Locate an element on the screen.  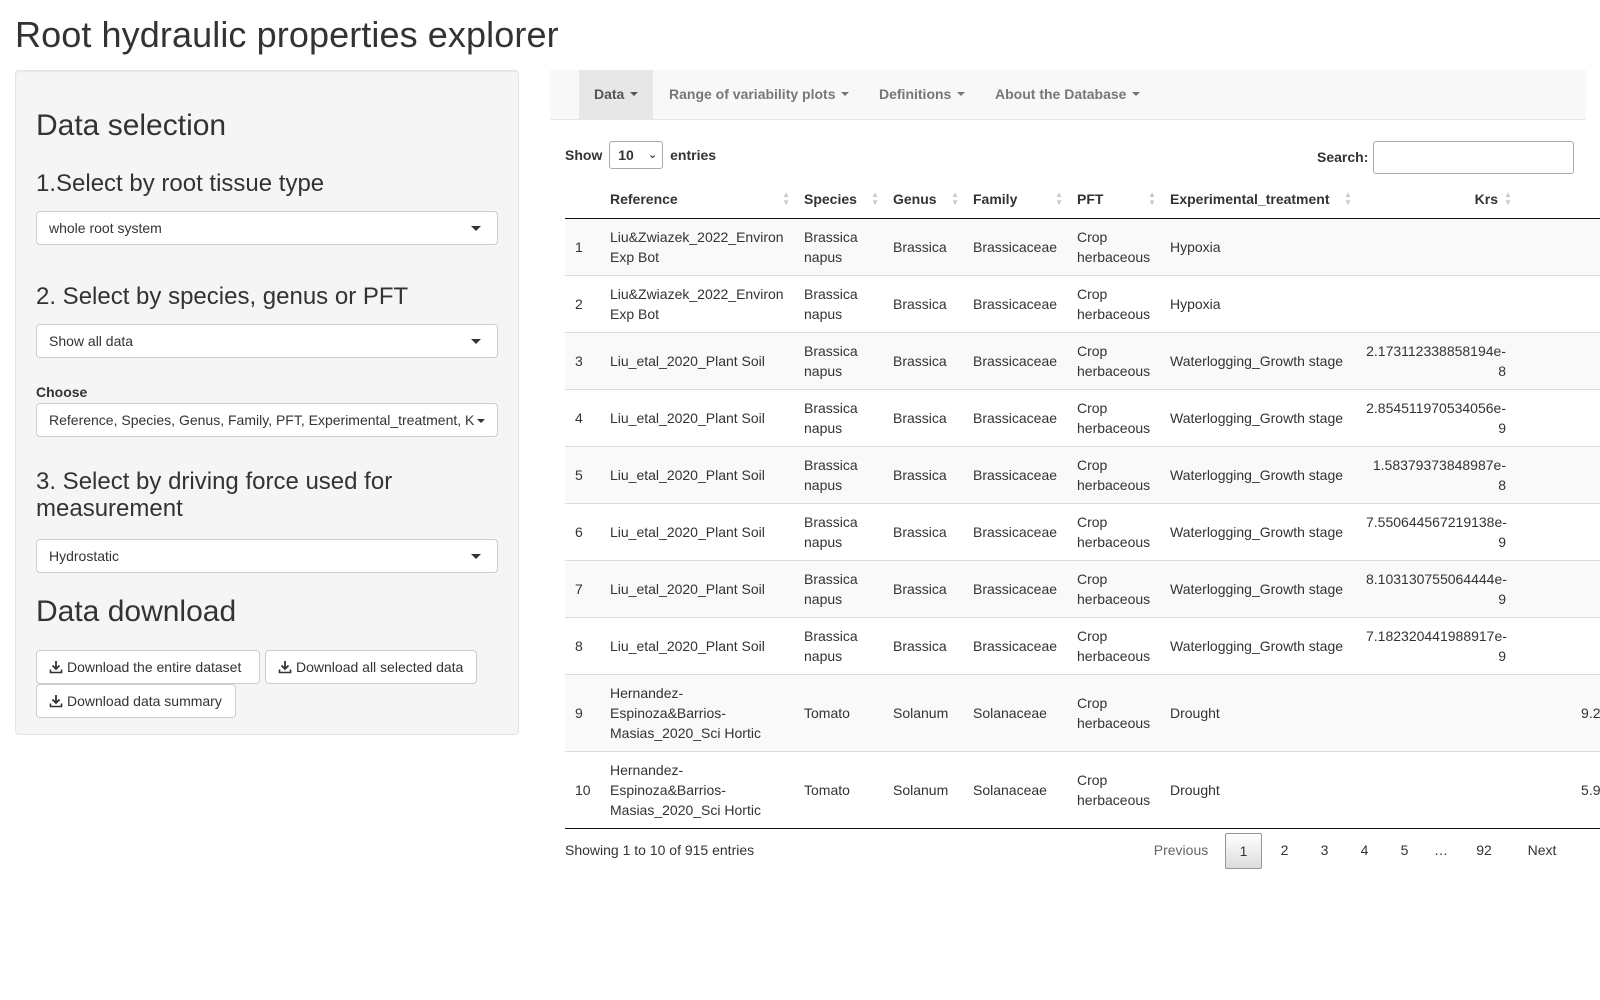
row-index: 6 is located at coordinates (582, 531).